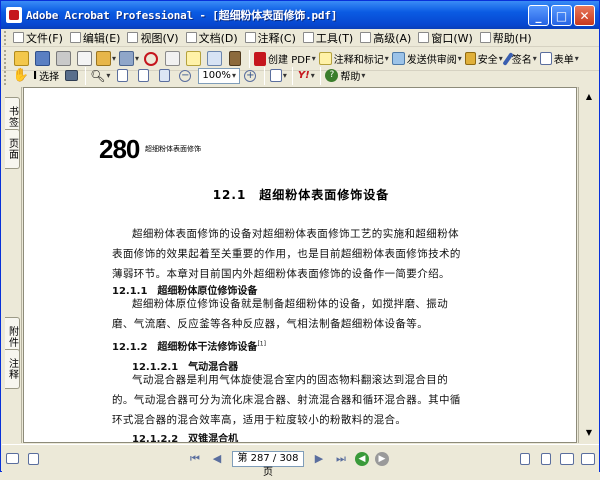  Describe the element at coordinates (213, 38) in the screenshot. I see `menu-document: 文档(D)` at that location.